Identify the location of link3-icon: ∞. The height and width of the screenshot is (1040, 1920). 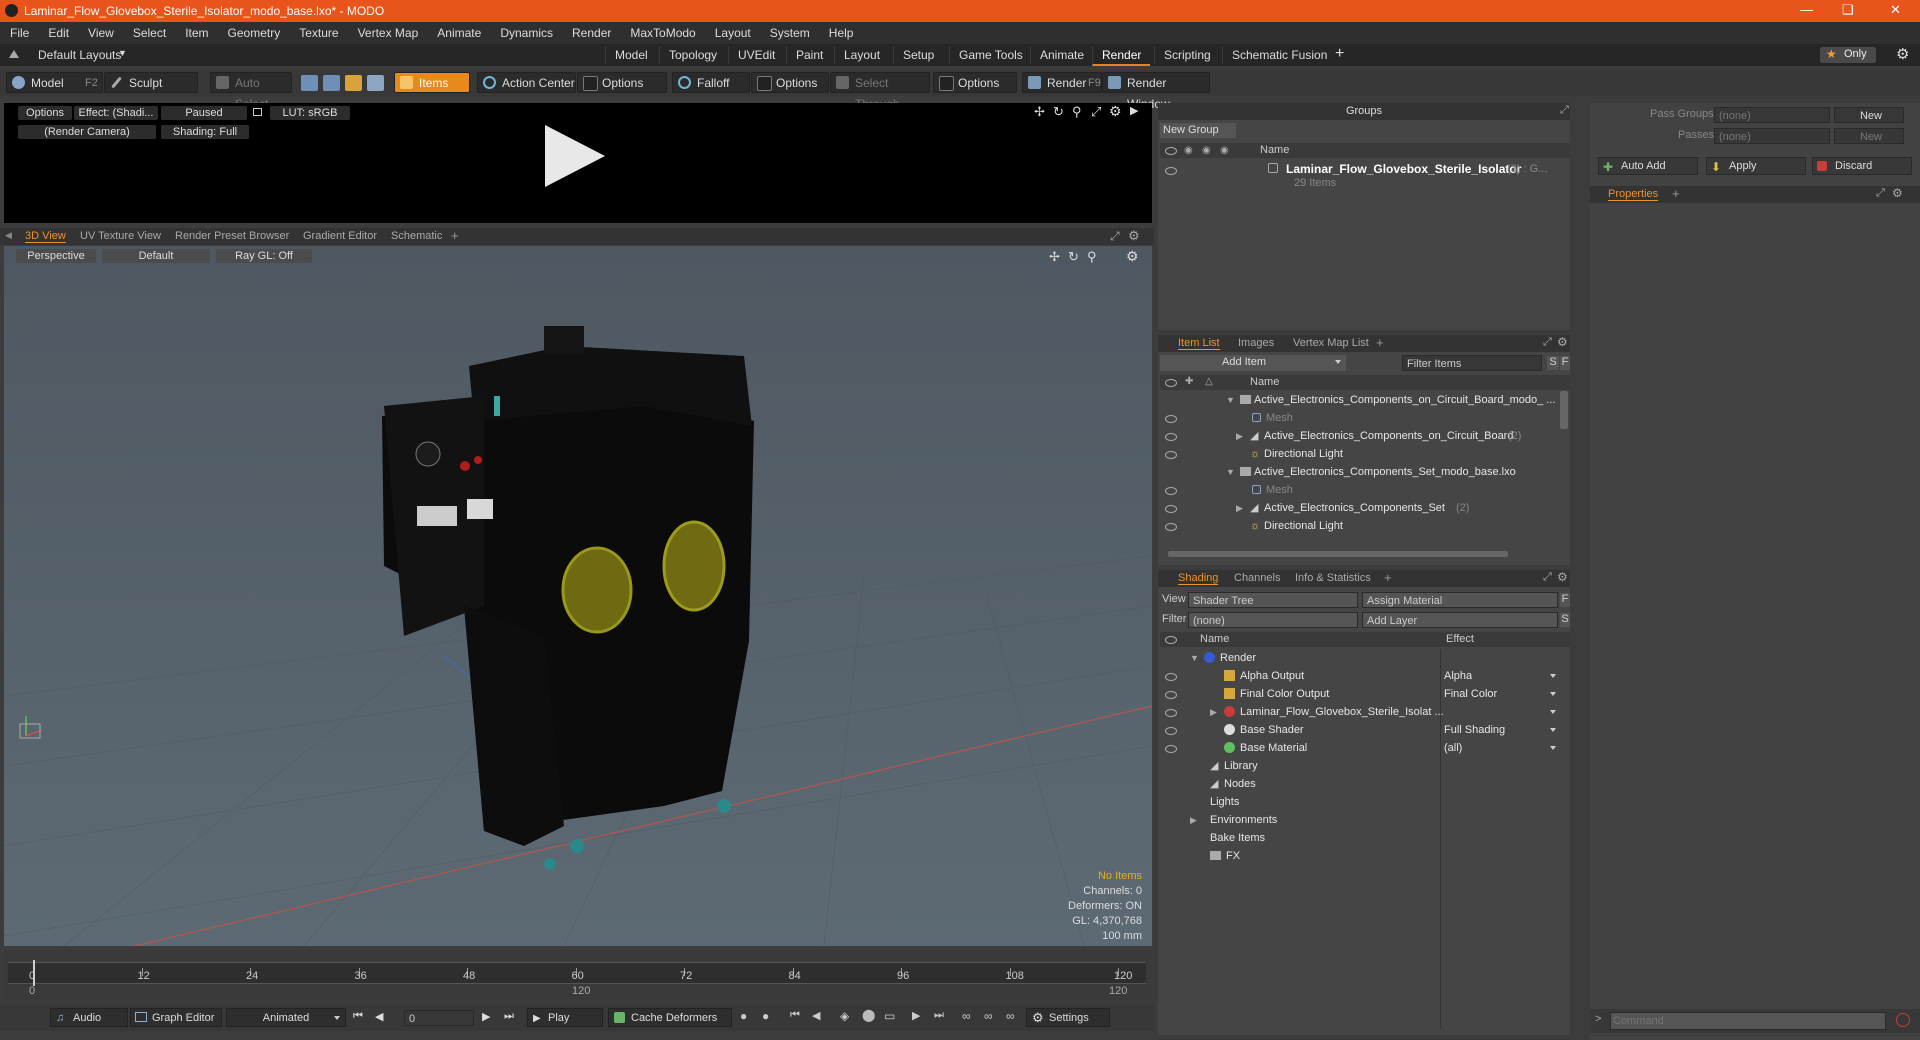
(1010, 1016).